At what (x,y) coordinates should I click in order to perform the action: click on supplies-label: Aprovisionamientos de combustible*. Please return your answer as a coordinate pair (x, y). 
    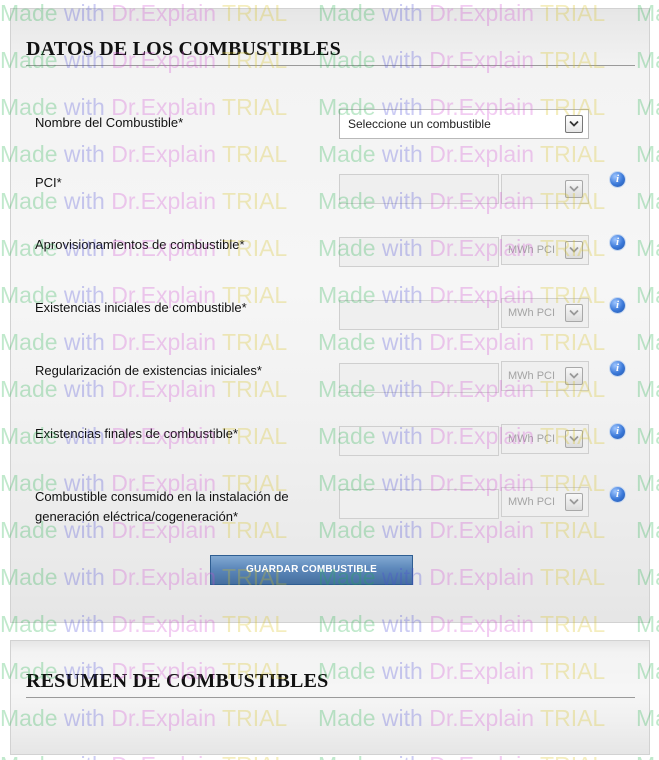
    Looking at the image, I should click on (140, 244).